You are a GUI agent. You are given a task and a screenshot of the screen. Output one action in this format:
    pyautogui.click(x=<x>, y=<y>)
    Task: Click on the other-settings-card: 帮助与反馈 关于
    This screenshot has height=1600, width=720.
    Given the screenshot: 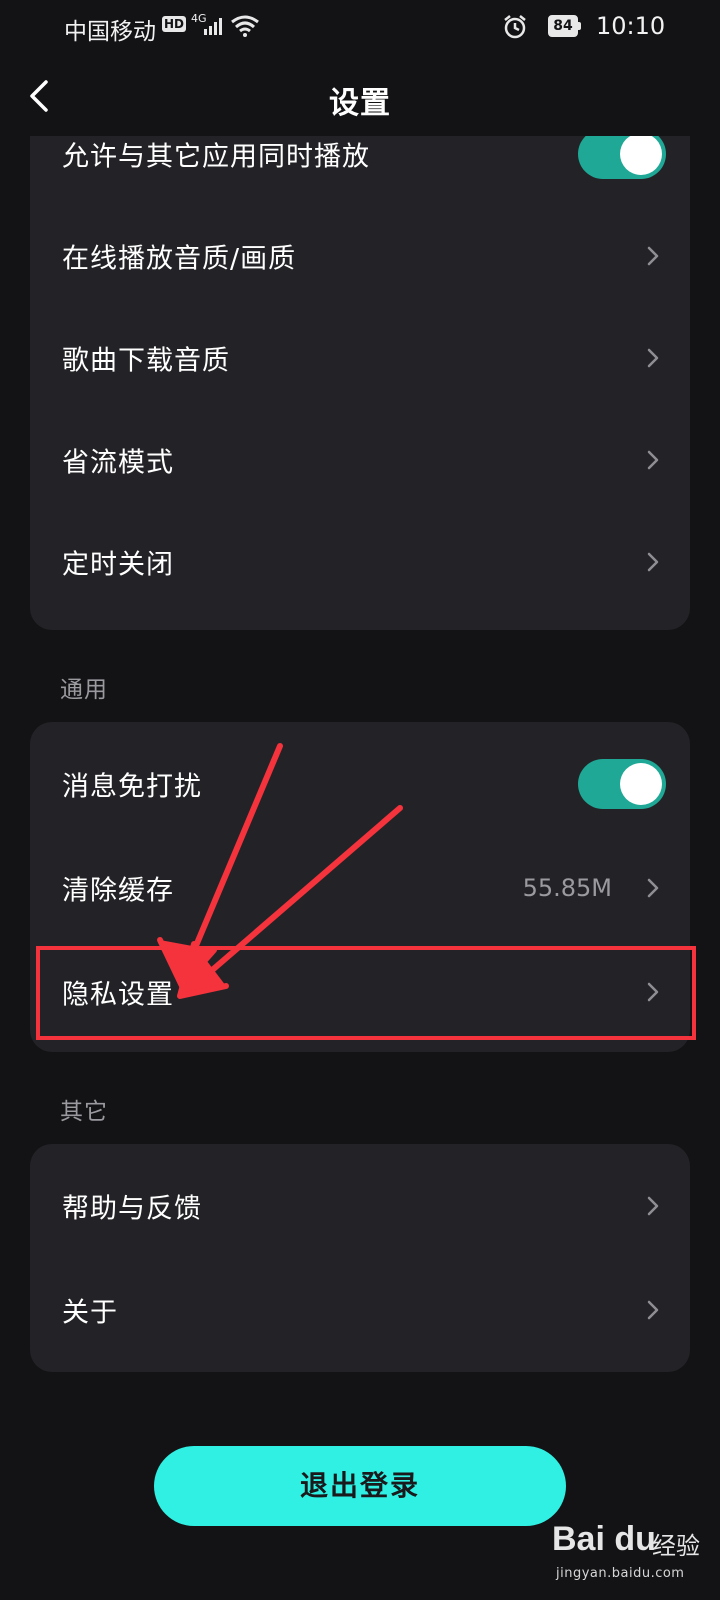 What is the action you would take?
    pyautogui.click(x=360, y=1258)
    